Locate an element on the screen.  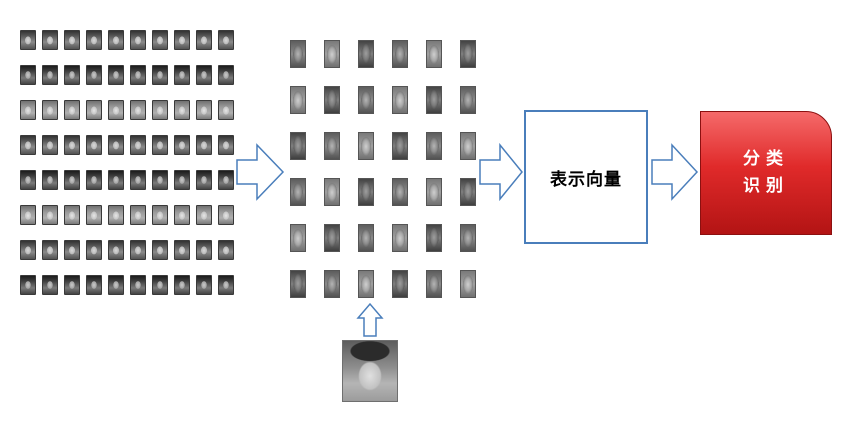
representation-vector-box: 表示向量 is located at coordinates (586, 177).